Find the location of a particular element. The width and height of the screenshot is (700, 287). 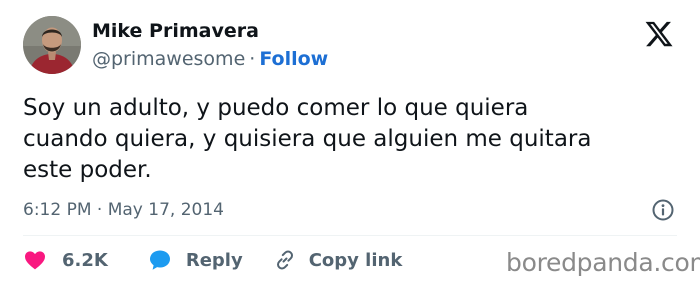

watermark: boredpanda.com is located at coordinates (603, 262).